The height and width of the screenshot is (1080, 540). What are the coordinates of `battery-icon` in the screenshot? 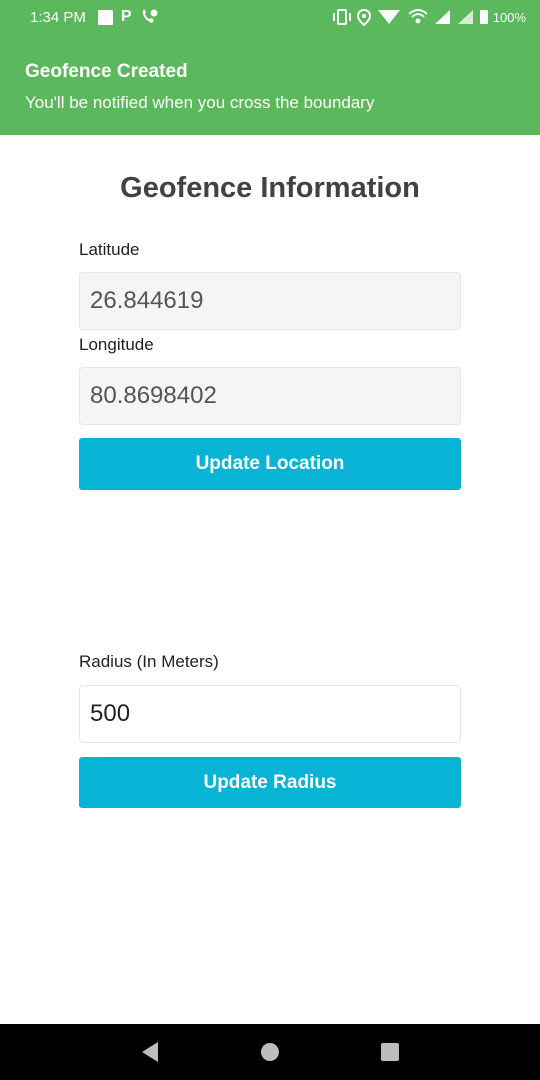 It's located at (483, 17).